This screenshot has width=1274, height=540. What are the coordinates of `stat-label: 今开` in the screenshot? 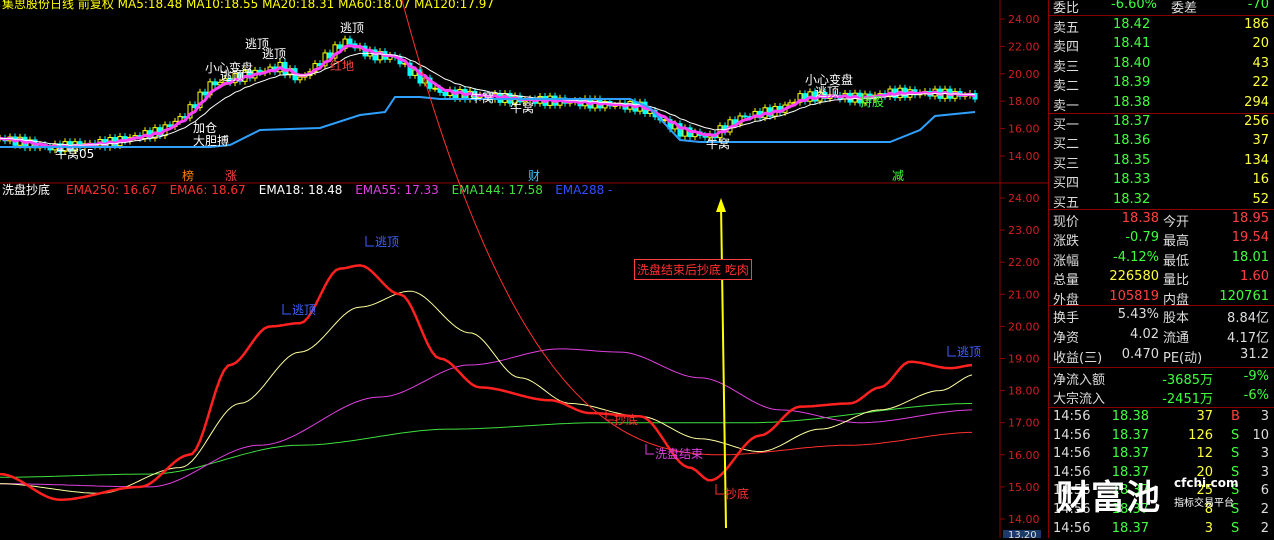 It's located at (1176, 222).